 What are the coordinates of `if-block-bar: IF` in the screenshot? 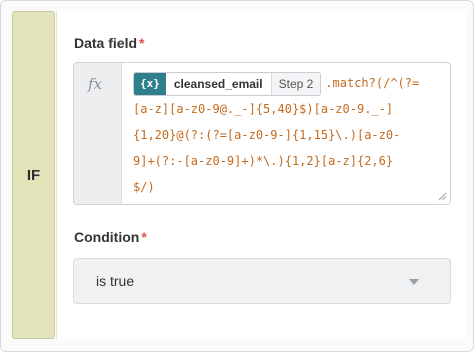 It's located at (33, 175).